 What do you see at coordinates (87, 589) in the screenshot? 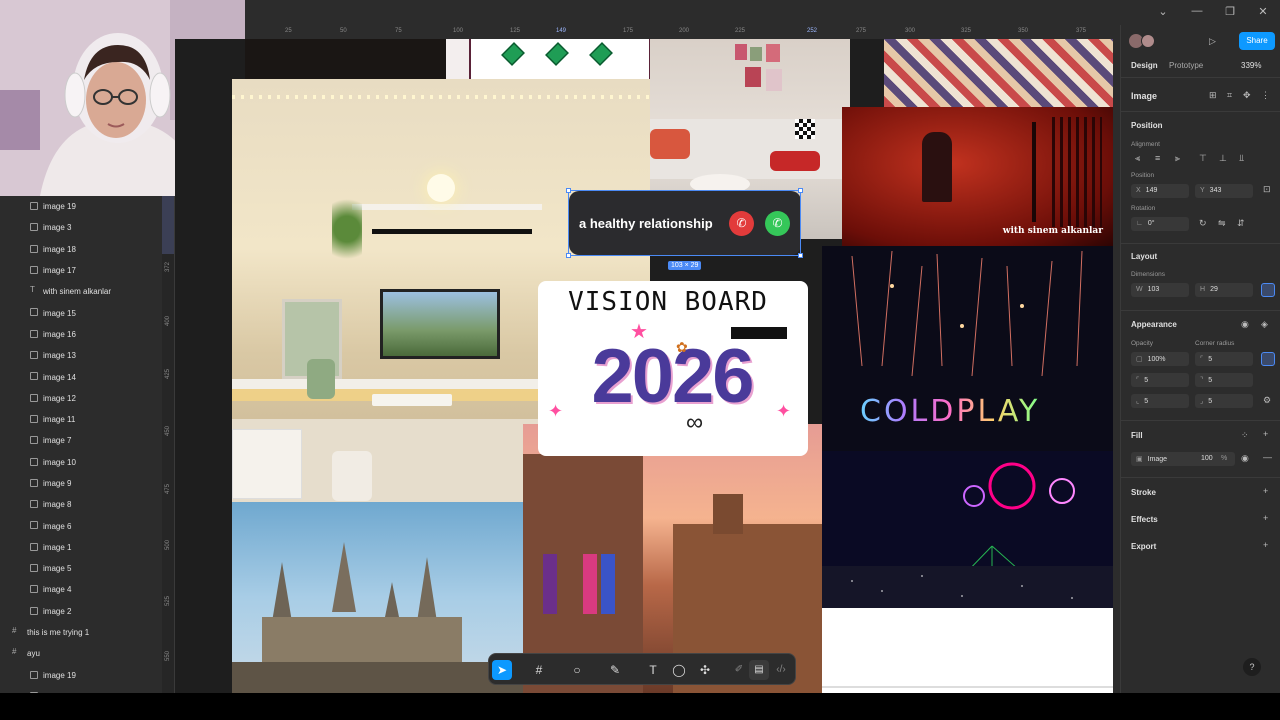
I see `layer-item: image 4` at bounding box center [87, 589].